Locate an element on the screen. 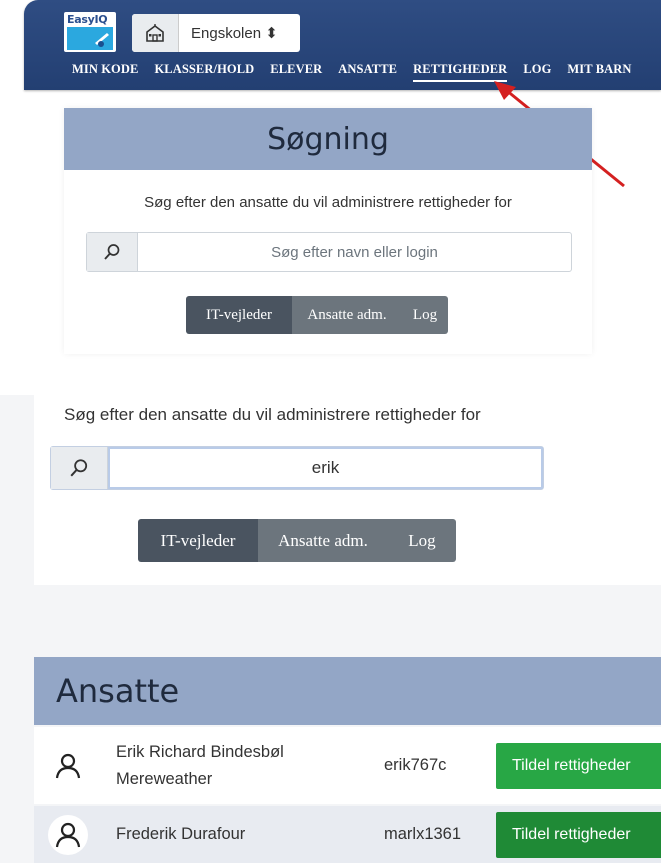  search-input-group: Søg efter navn eller login is located at coordinates (329, 252).